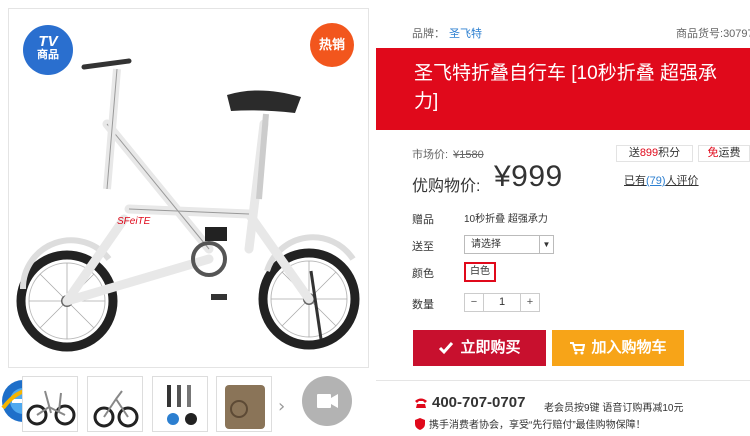  I want to click on points-value: 899, so click(649, 153).